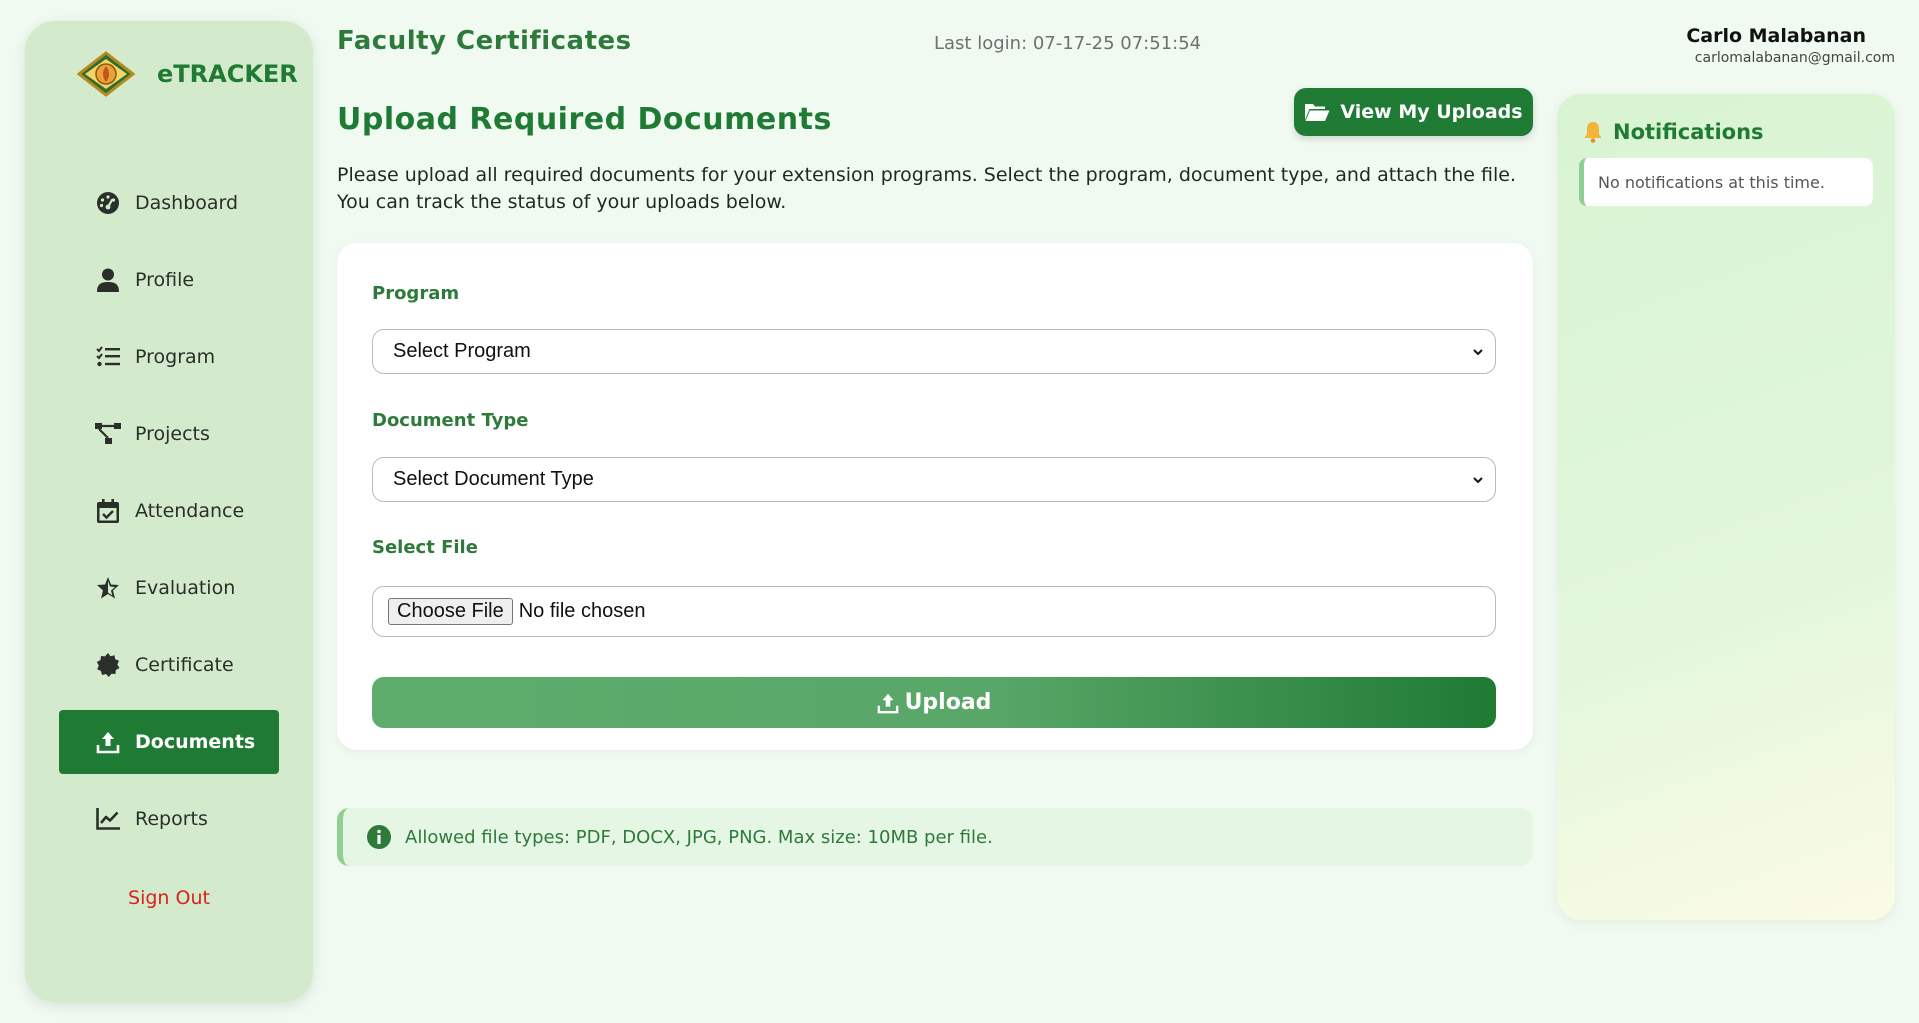  What do you see at coordinates (106, 74) in the screenshot?
I see `logo-icon` at bounding box center [106, 74].